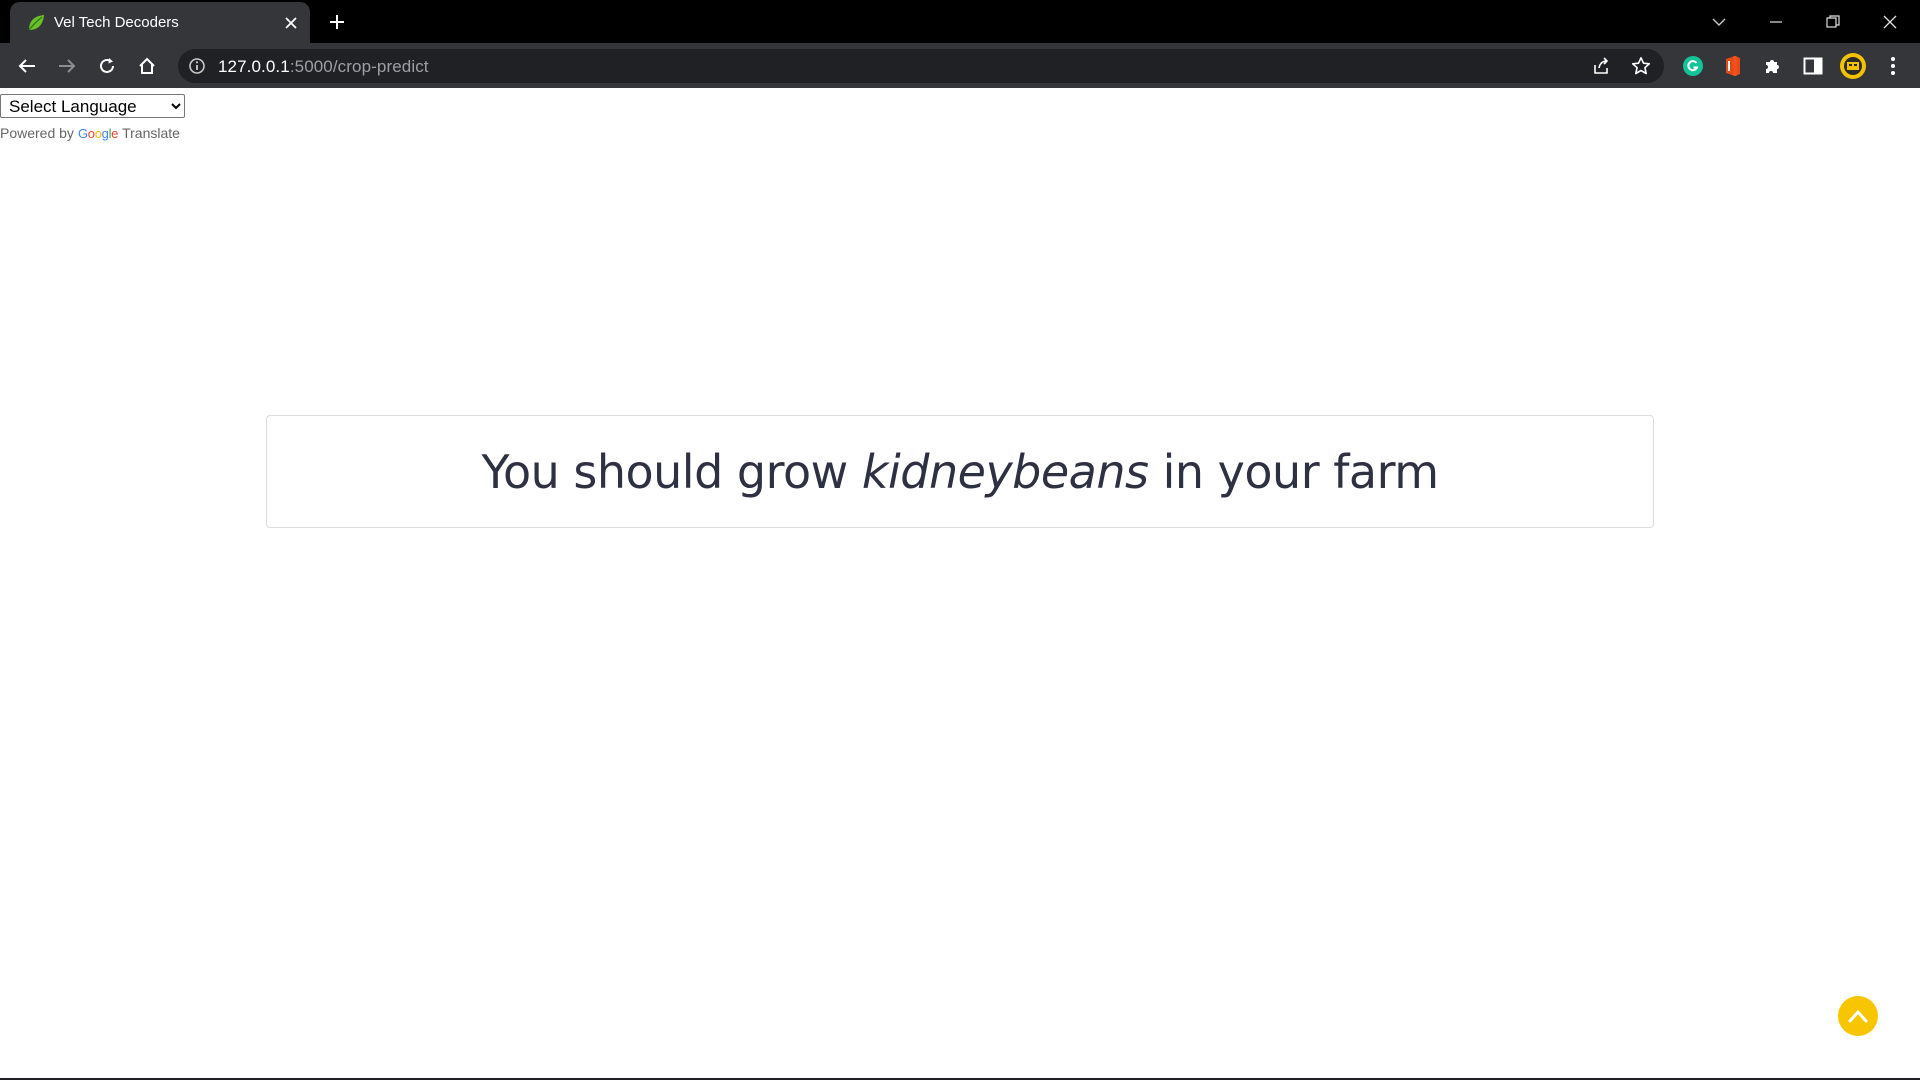 This screenshot has width=1920, height=1080. Describe the element at coordinates (1776, 22) in the screenshot. I see `minimize-icon` at that location.